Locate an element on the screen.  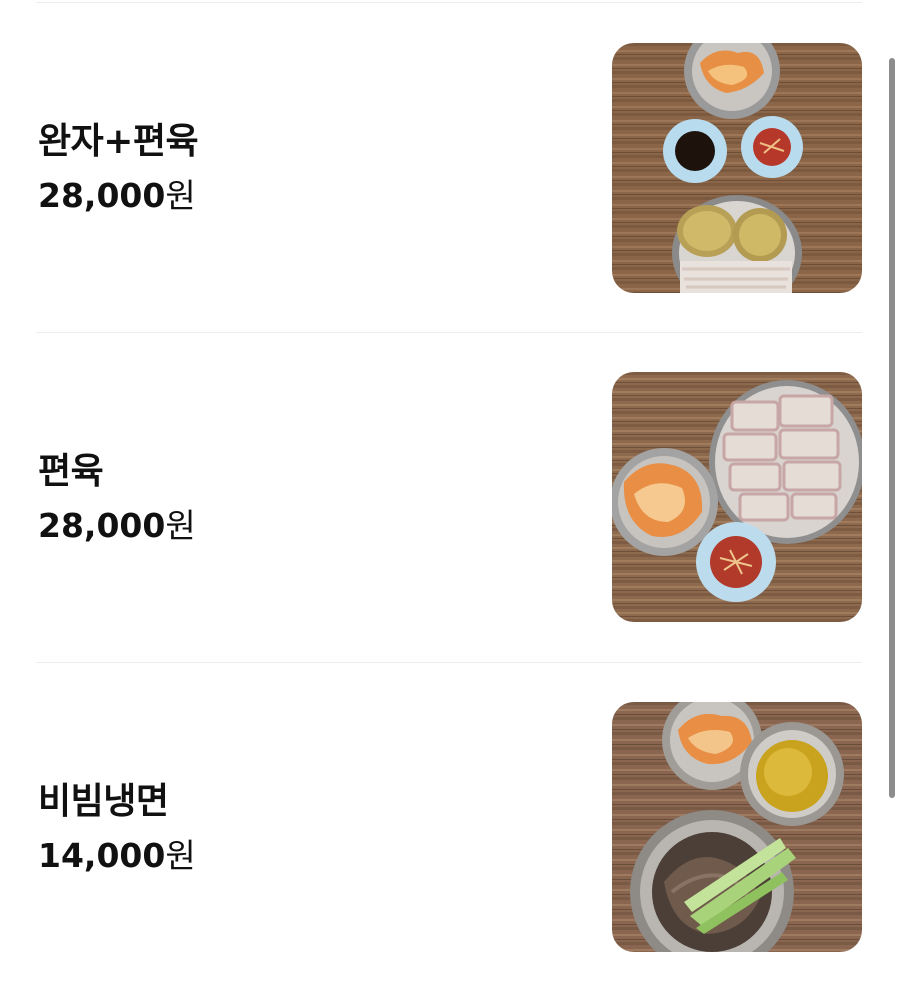
wanja-pyeonyuk-photo is located at coordinates (737, 168).